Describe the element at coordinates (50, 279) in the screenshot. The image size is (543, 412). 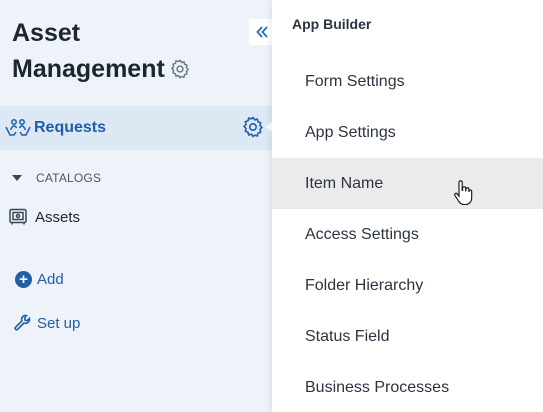
I see `add-label: Add` at that location.